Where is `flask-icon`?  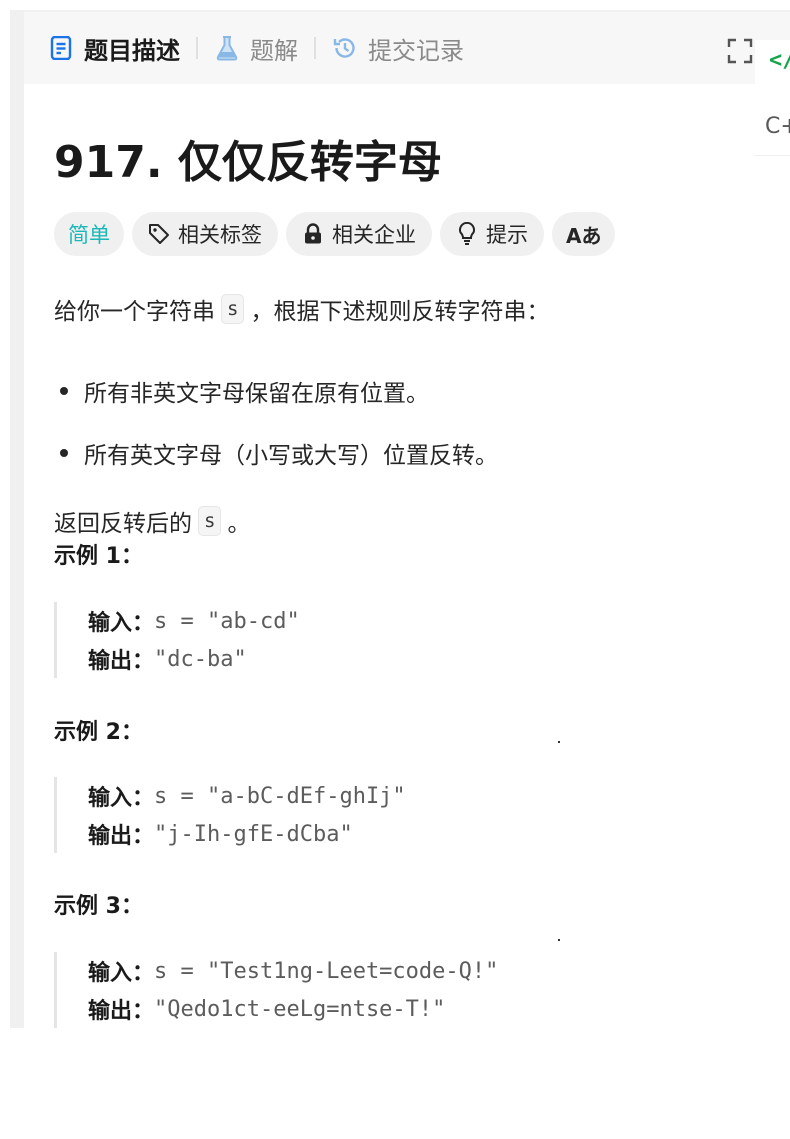 flask-icon is located at coordinates (227, 48).